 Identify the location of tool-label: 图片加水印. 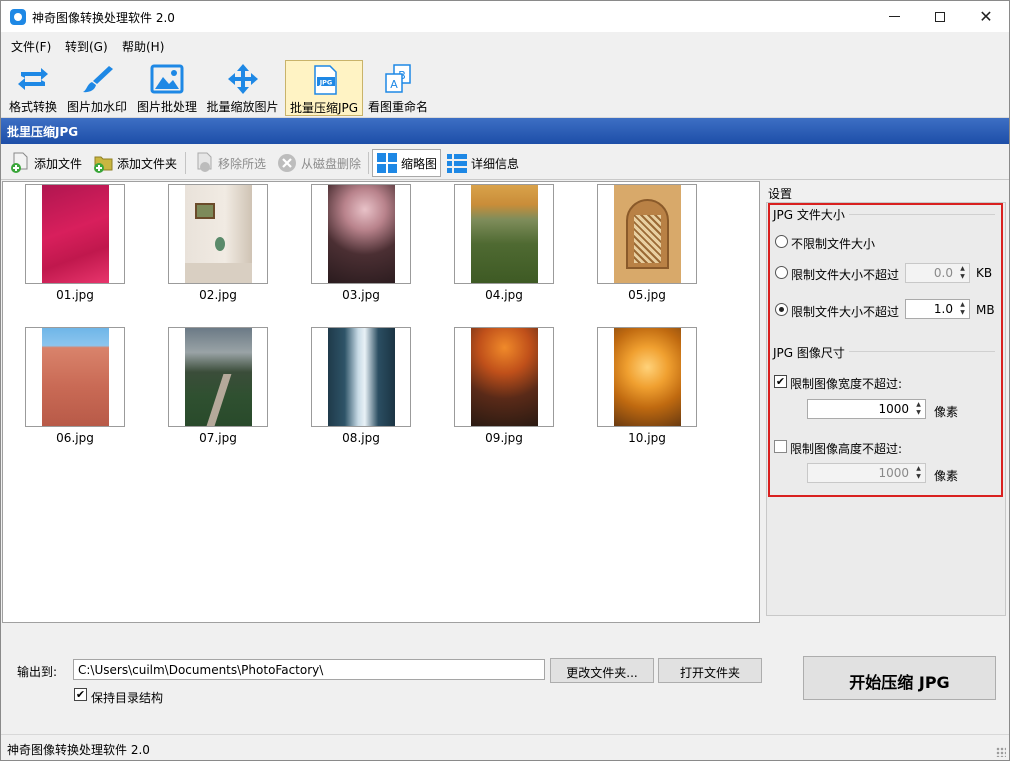
(96, 107).